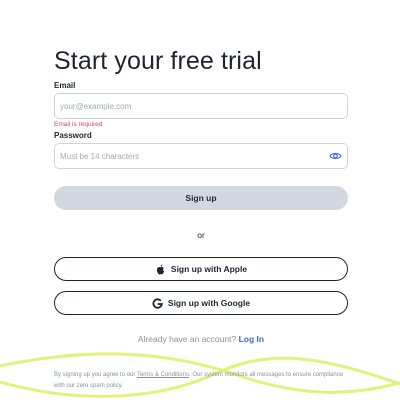  What do you see at coordinates (157, 303) in the screenshot?
I see `google-logo-icon` at bounding box center [157, 303].